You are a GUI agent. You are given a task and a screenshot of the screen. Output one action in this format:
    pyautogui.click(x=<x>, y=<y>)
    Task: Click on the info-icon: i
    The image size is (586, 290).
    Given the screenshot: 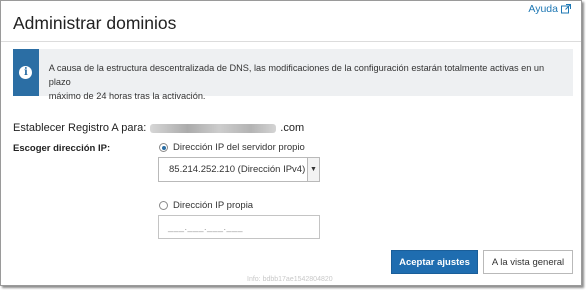 What is the action you would take?
    pyautogui.click(x=26, y=72)
    